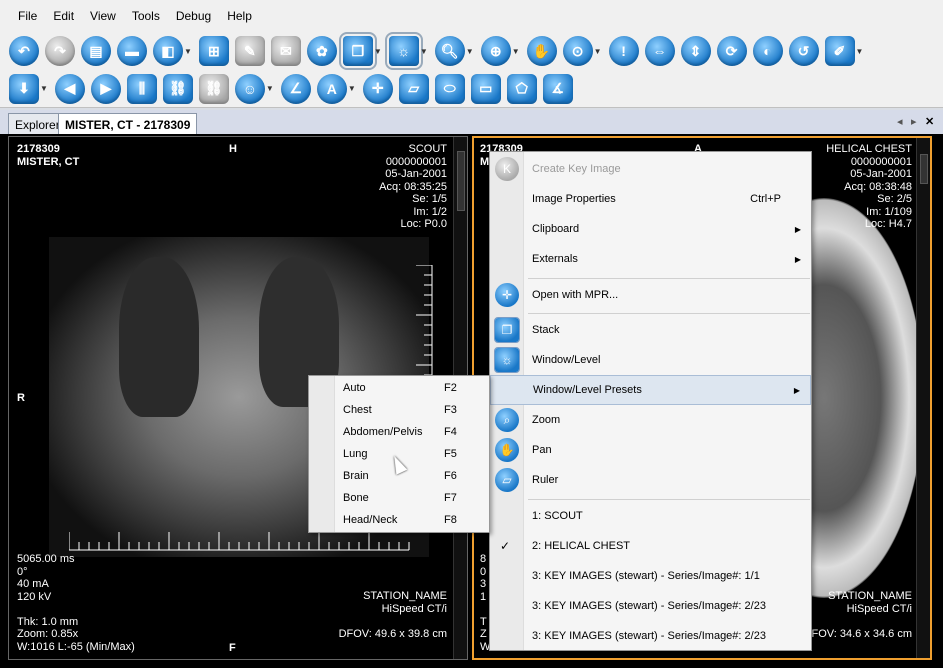  Describe the element at coordinates (285, 51) in the screenshot. I see `key-image-delete-icon: ✉` at that location.